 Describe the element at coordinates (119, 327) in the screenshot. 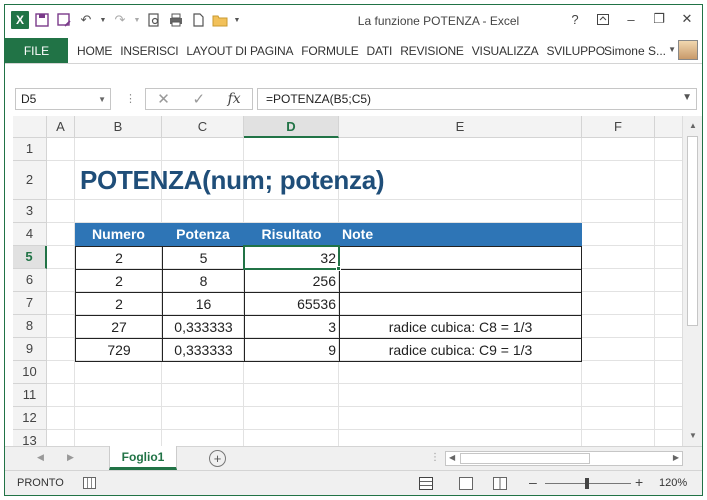

I see `table-cell: 27` at that location.